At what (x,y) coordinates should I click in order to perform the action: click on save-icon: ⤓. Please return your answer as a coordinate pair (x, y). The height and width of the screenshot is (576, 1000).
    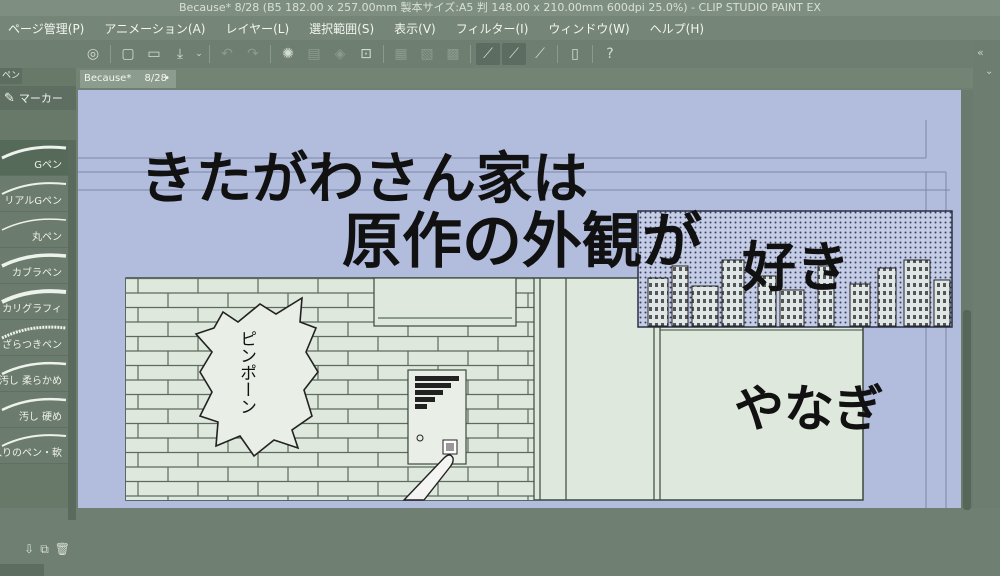
    Looking at the image, I should click on (180, 54).